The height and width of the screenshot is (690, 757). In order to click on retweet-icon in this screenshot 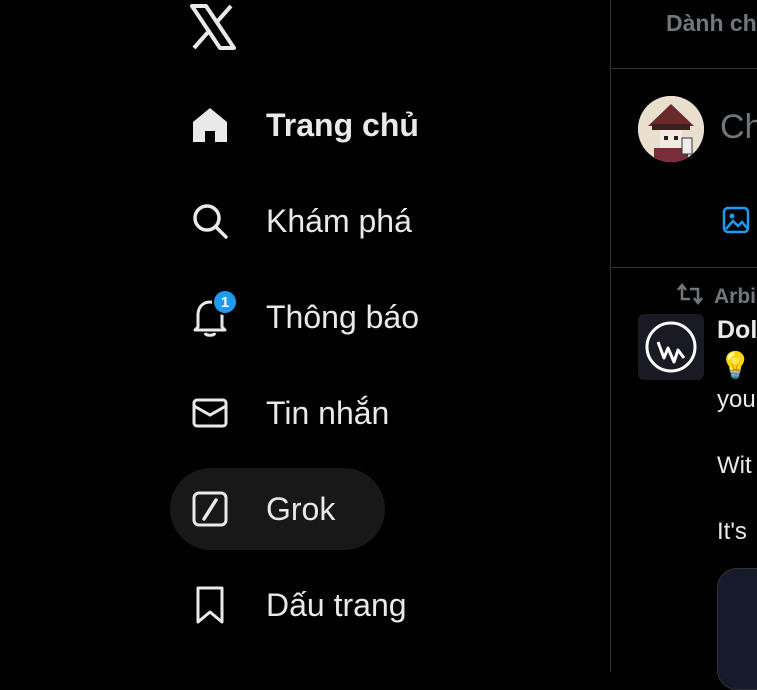, I will do `click(690, 296)`.